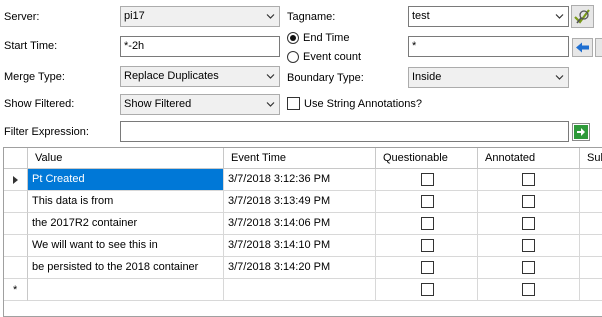  I want to click on server-combo: pi17, so click(200, 16).